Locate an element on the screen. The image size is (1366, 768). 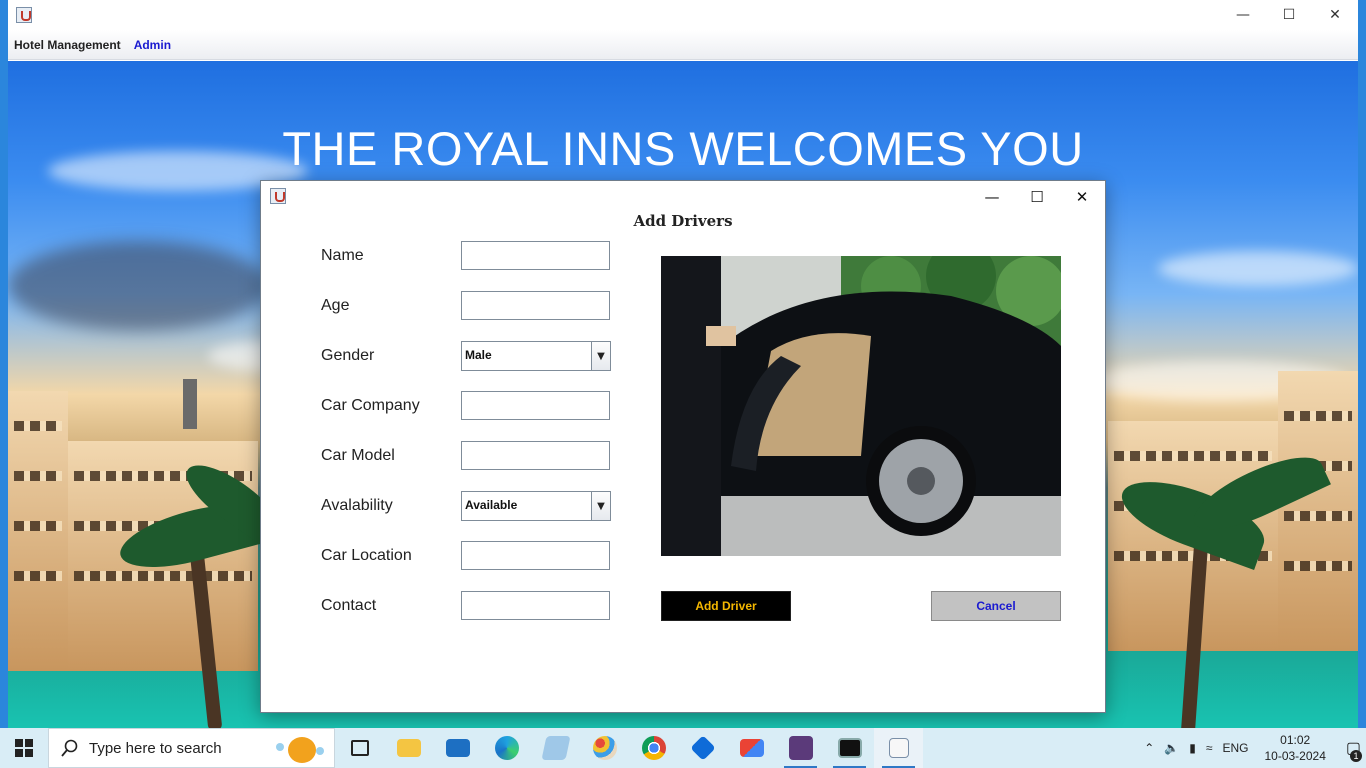
dialog-minimize-button: — is located at coordinates (992, 197).